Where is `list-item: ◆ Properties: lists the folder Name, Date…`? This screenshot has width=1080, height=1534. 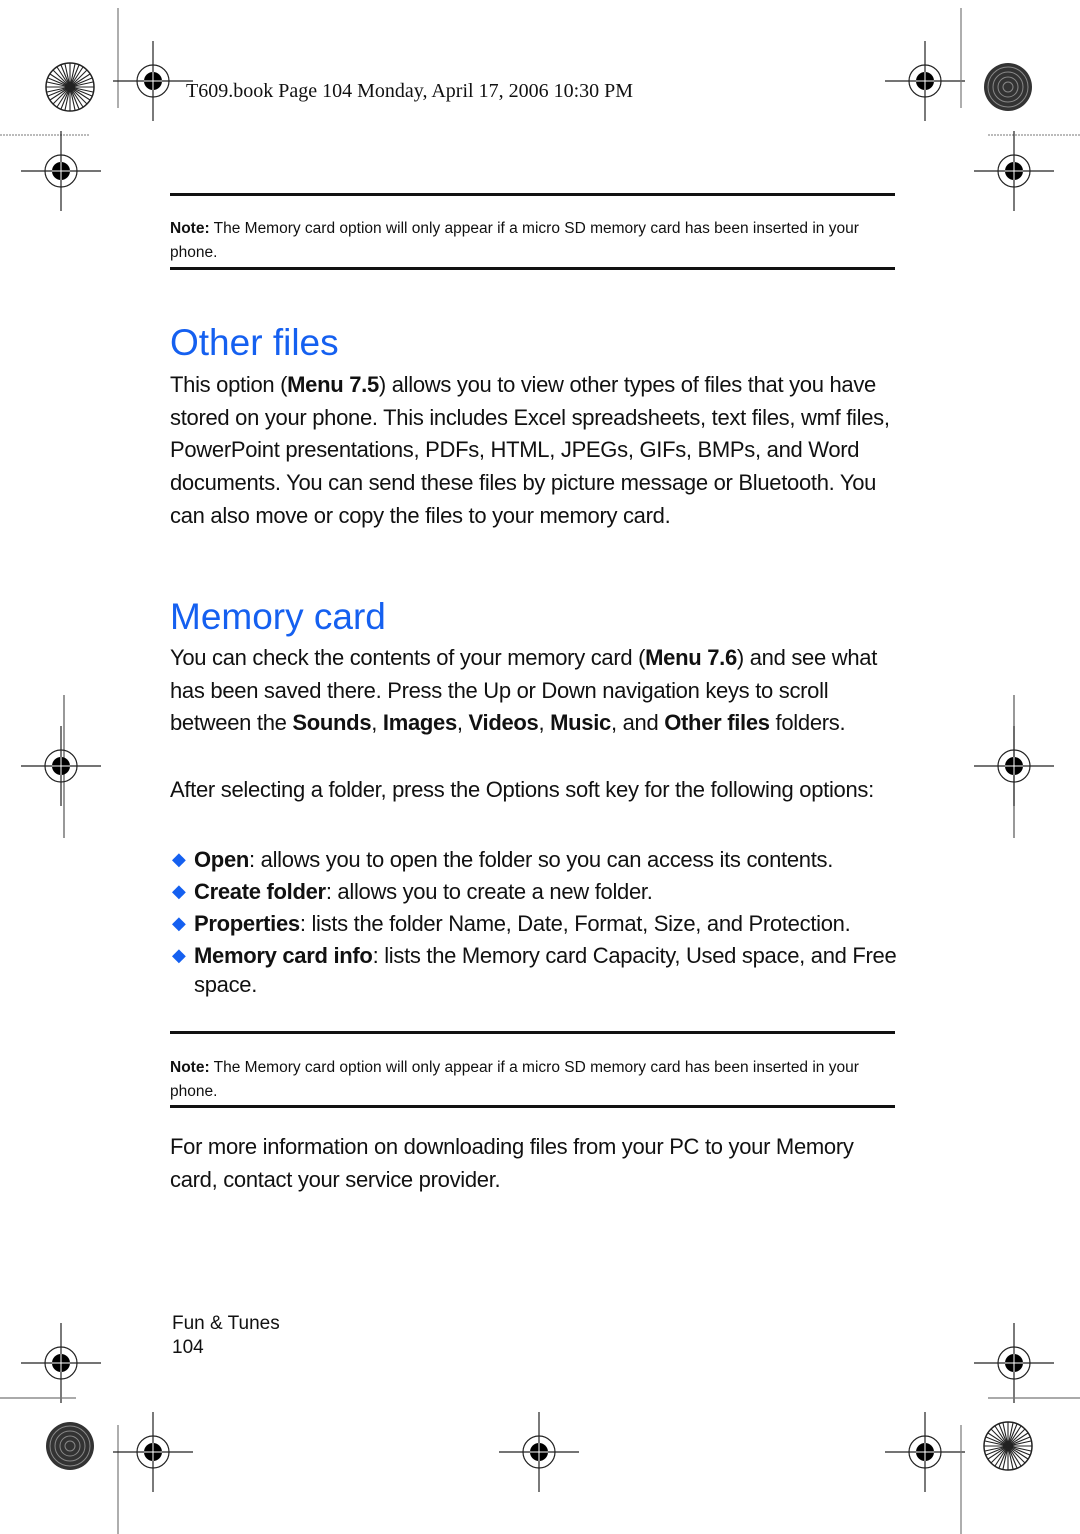 list-item: ◆ Properties: lists the folder Name, Date… is located at coordinates (537, 923).